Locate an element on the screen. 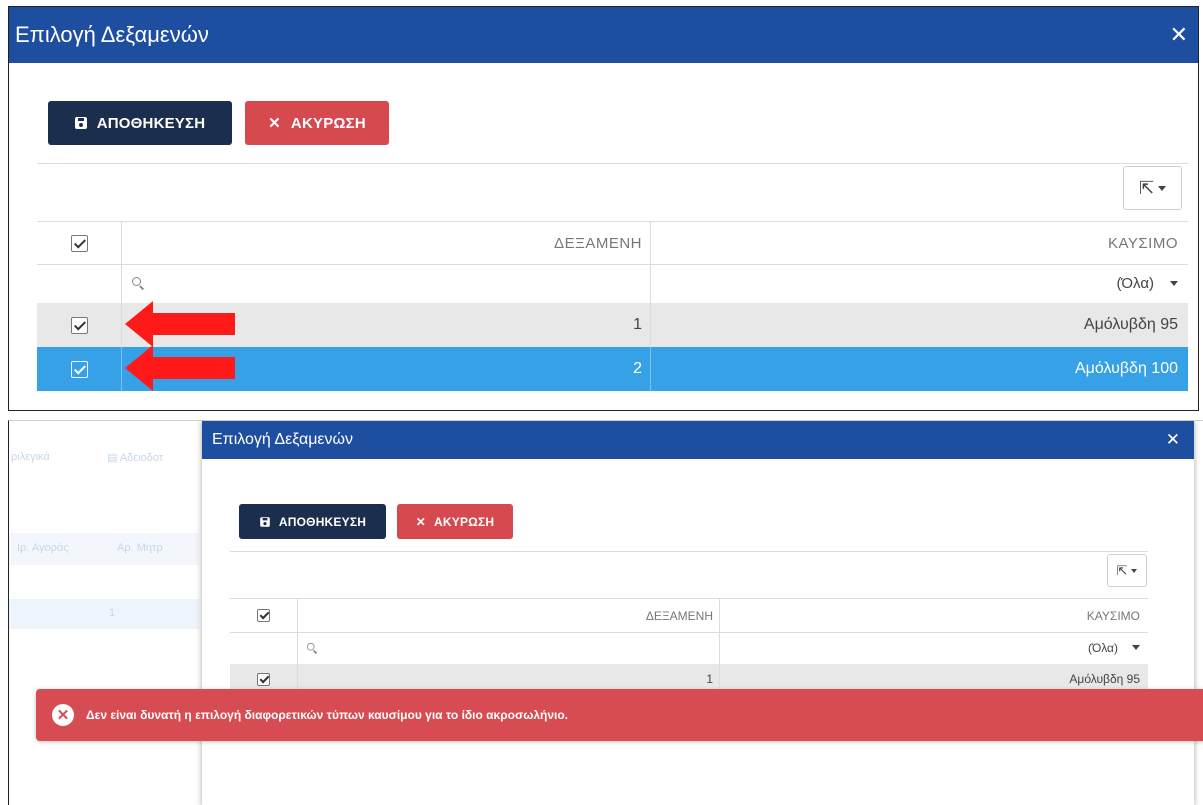  fuel-cell: Αμόλυβδη 100 is located at coordinates (919, 369).